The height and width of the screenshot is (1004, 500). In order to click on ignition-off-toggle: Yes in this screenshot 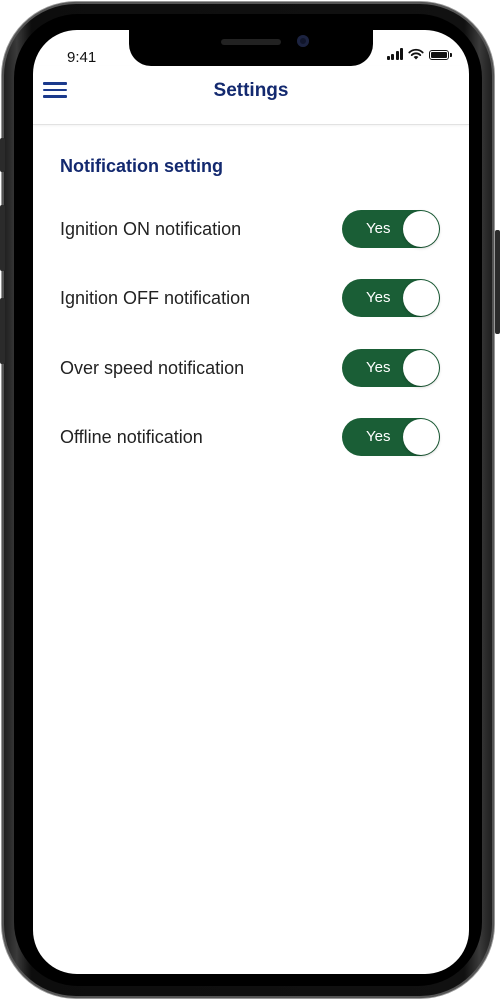, I will do `click(391, 298)`.